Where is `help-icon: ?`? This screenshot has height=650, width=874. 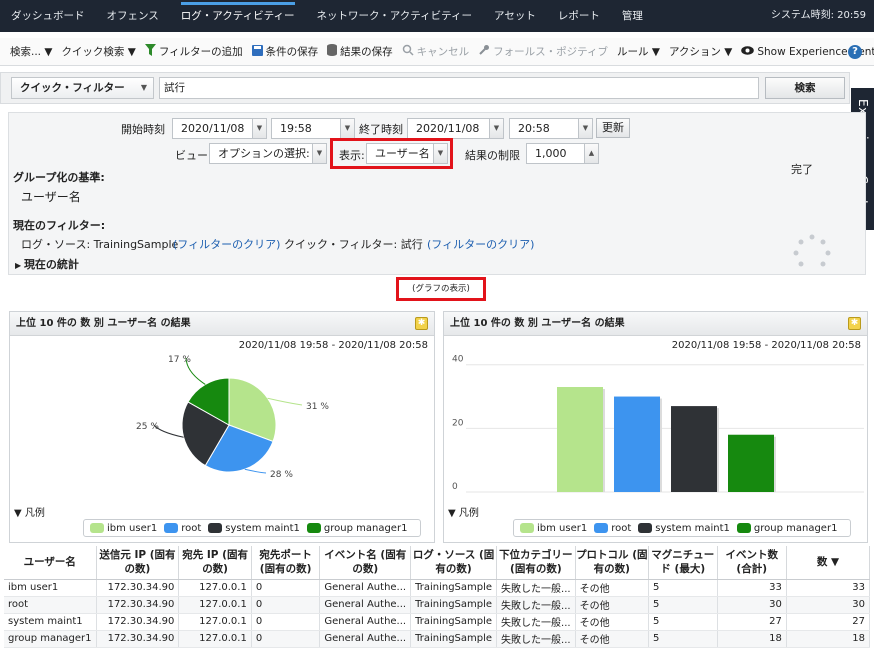 help-icon: ? is located at coordinates (855, 52).